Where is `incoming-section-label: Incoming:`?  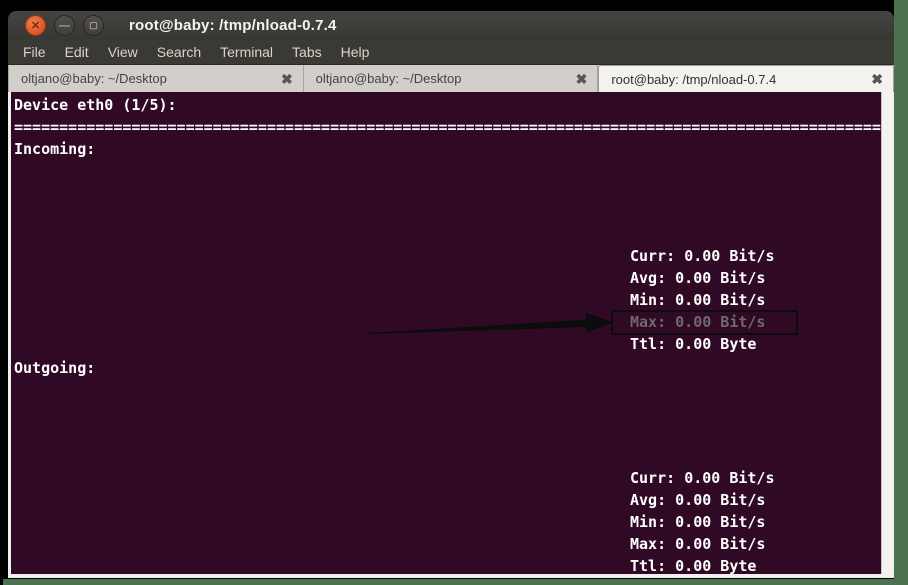
incoming-section-label: Incoming: is located at coordinates (55, 149).